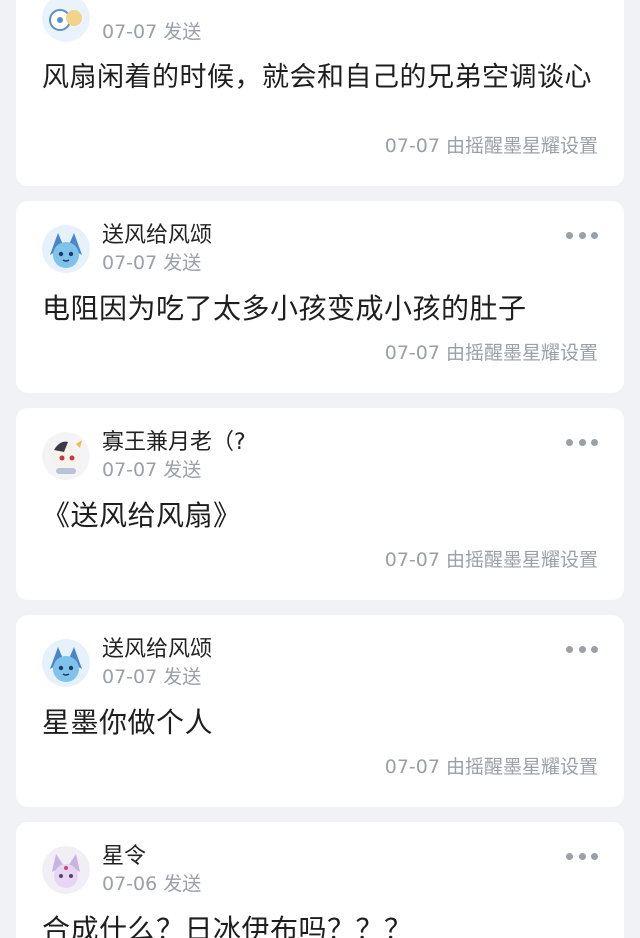 The height and width of the screenshot is (938, 640). What do you see at coordinates (66, 456) in the screenshot?
I see `anime-avatar-icon` at bounding box center [66, 456].